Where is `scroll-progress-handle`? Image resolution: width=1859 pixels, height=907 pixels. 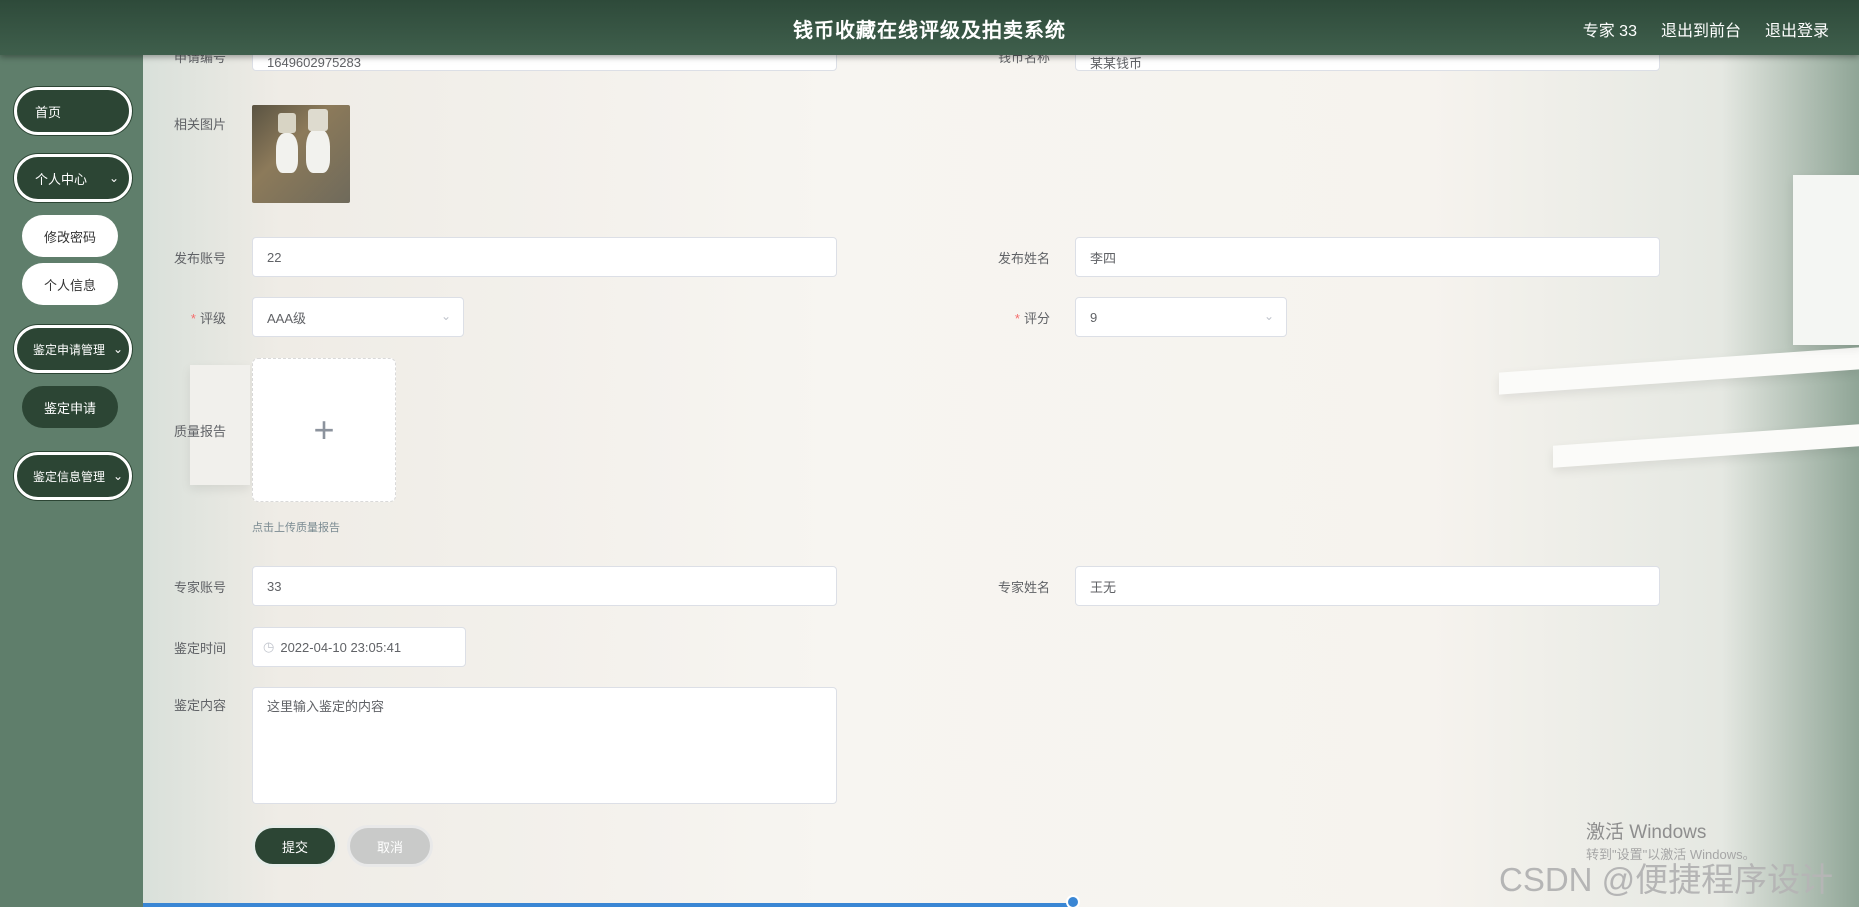
scroll-progress-handle is located at coordinates (1073, 901).